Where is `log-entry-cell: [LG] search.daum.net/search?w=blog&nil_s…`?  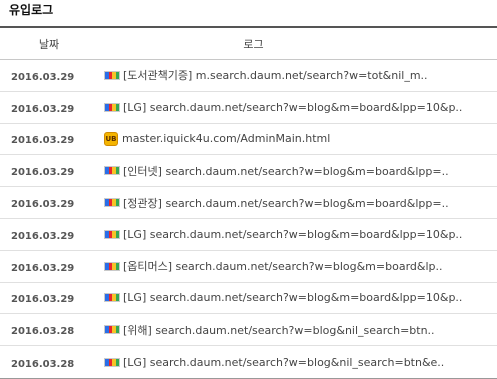 log-entry-cell: [LG] search.daum.net/search?w=blog&nil_s… is located at coordinates (297, 362).